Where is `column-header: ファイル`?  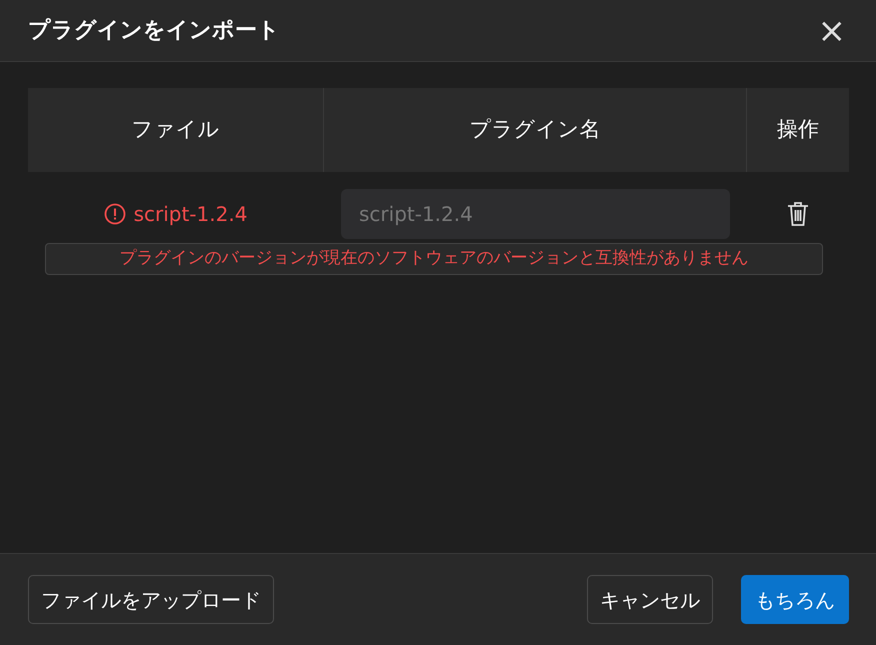
column-header: ファイル is located at coordinates (176, 130).